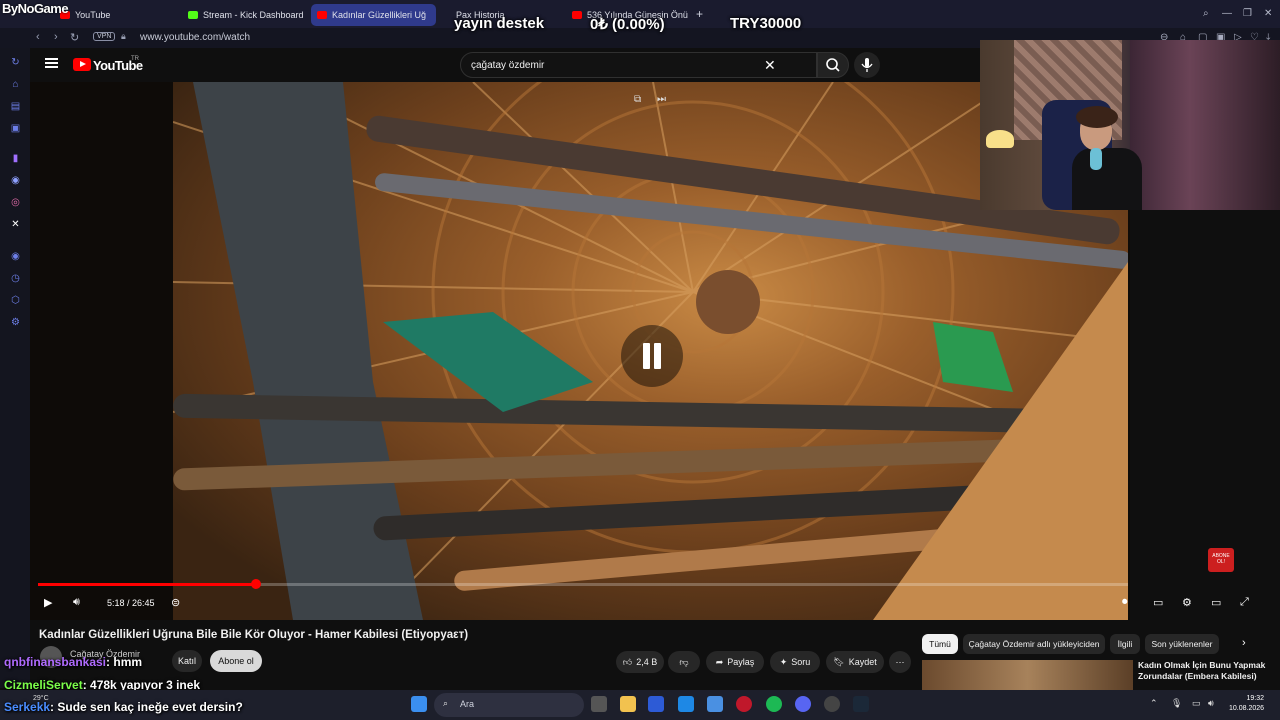  Describe the element at coordinates (684, 662) in the screenshot. I see `dislike-button: 👎︎` at that location.